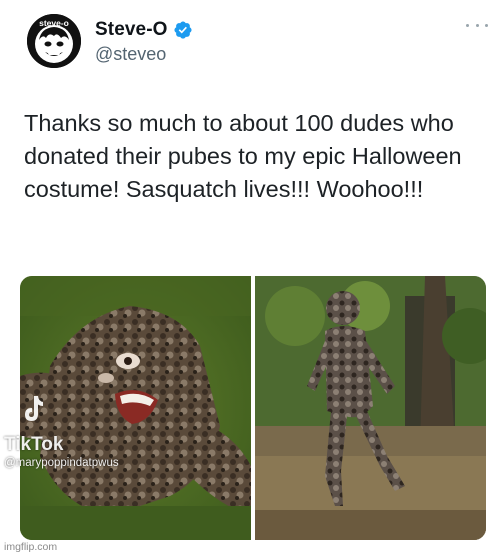 Image resolution: width=500 pixels, height=556 pixels. I want to click on display-name: Steve-O, so click(131, 30).